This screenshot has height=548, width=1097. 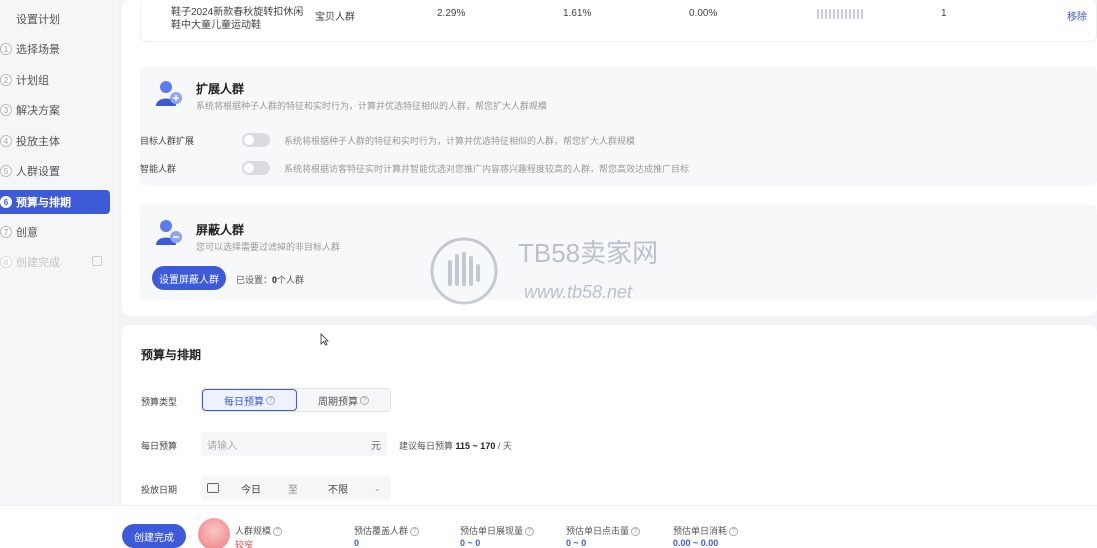 I want to click on step-label: 预算与排期, so click(x=43, y=203).